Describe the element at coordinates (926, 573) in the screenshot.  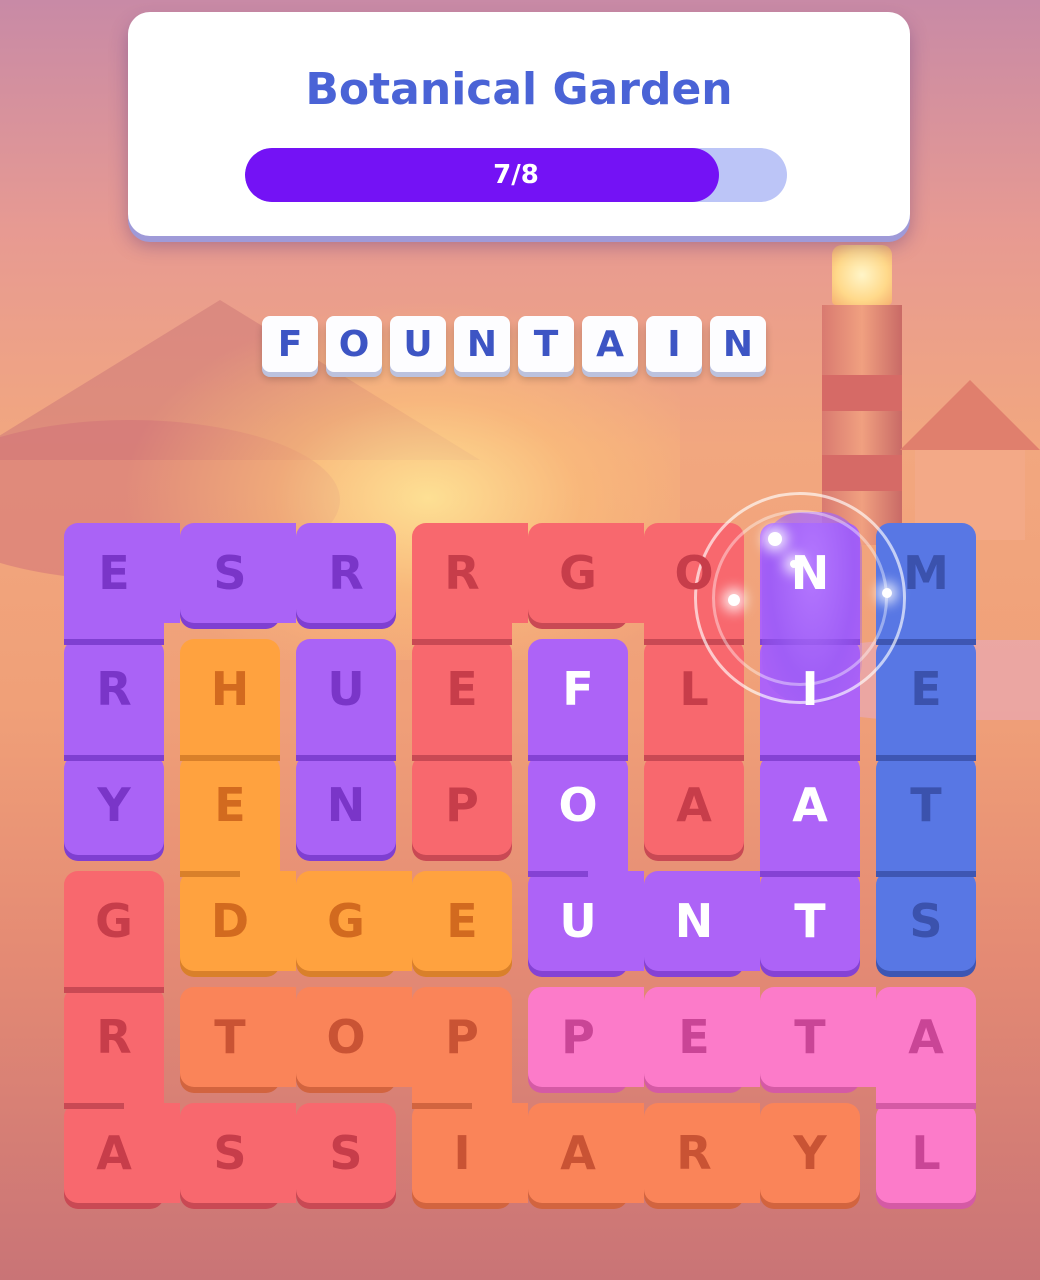
I see `letter-tile: M` at that location.